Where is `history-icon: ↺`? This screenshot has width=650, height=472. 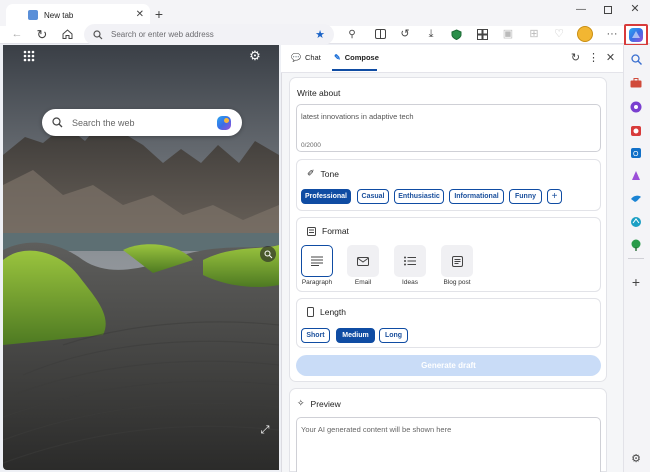 history-icon: ↺ is located at coordinates (405, 34).